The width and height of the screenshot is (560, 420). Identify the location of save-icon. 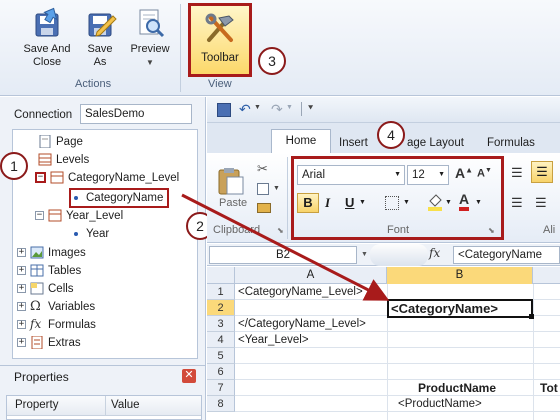
(224, 110).